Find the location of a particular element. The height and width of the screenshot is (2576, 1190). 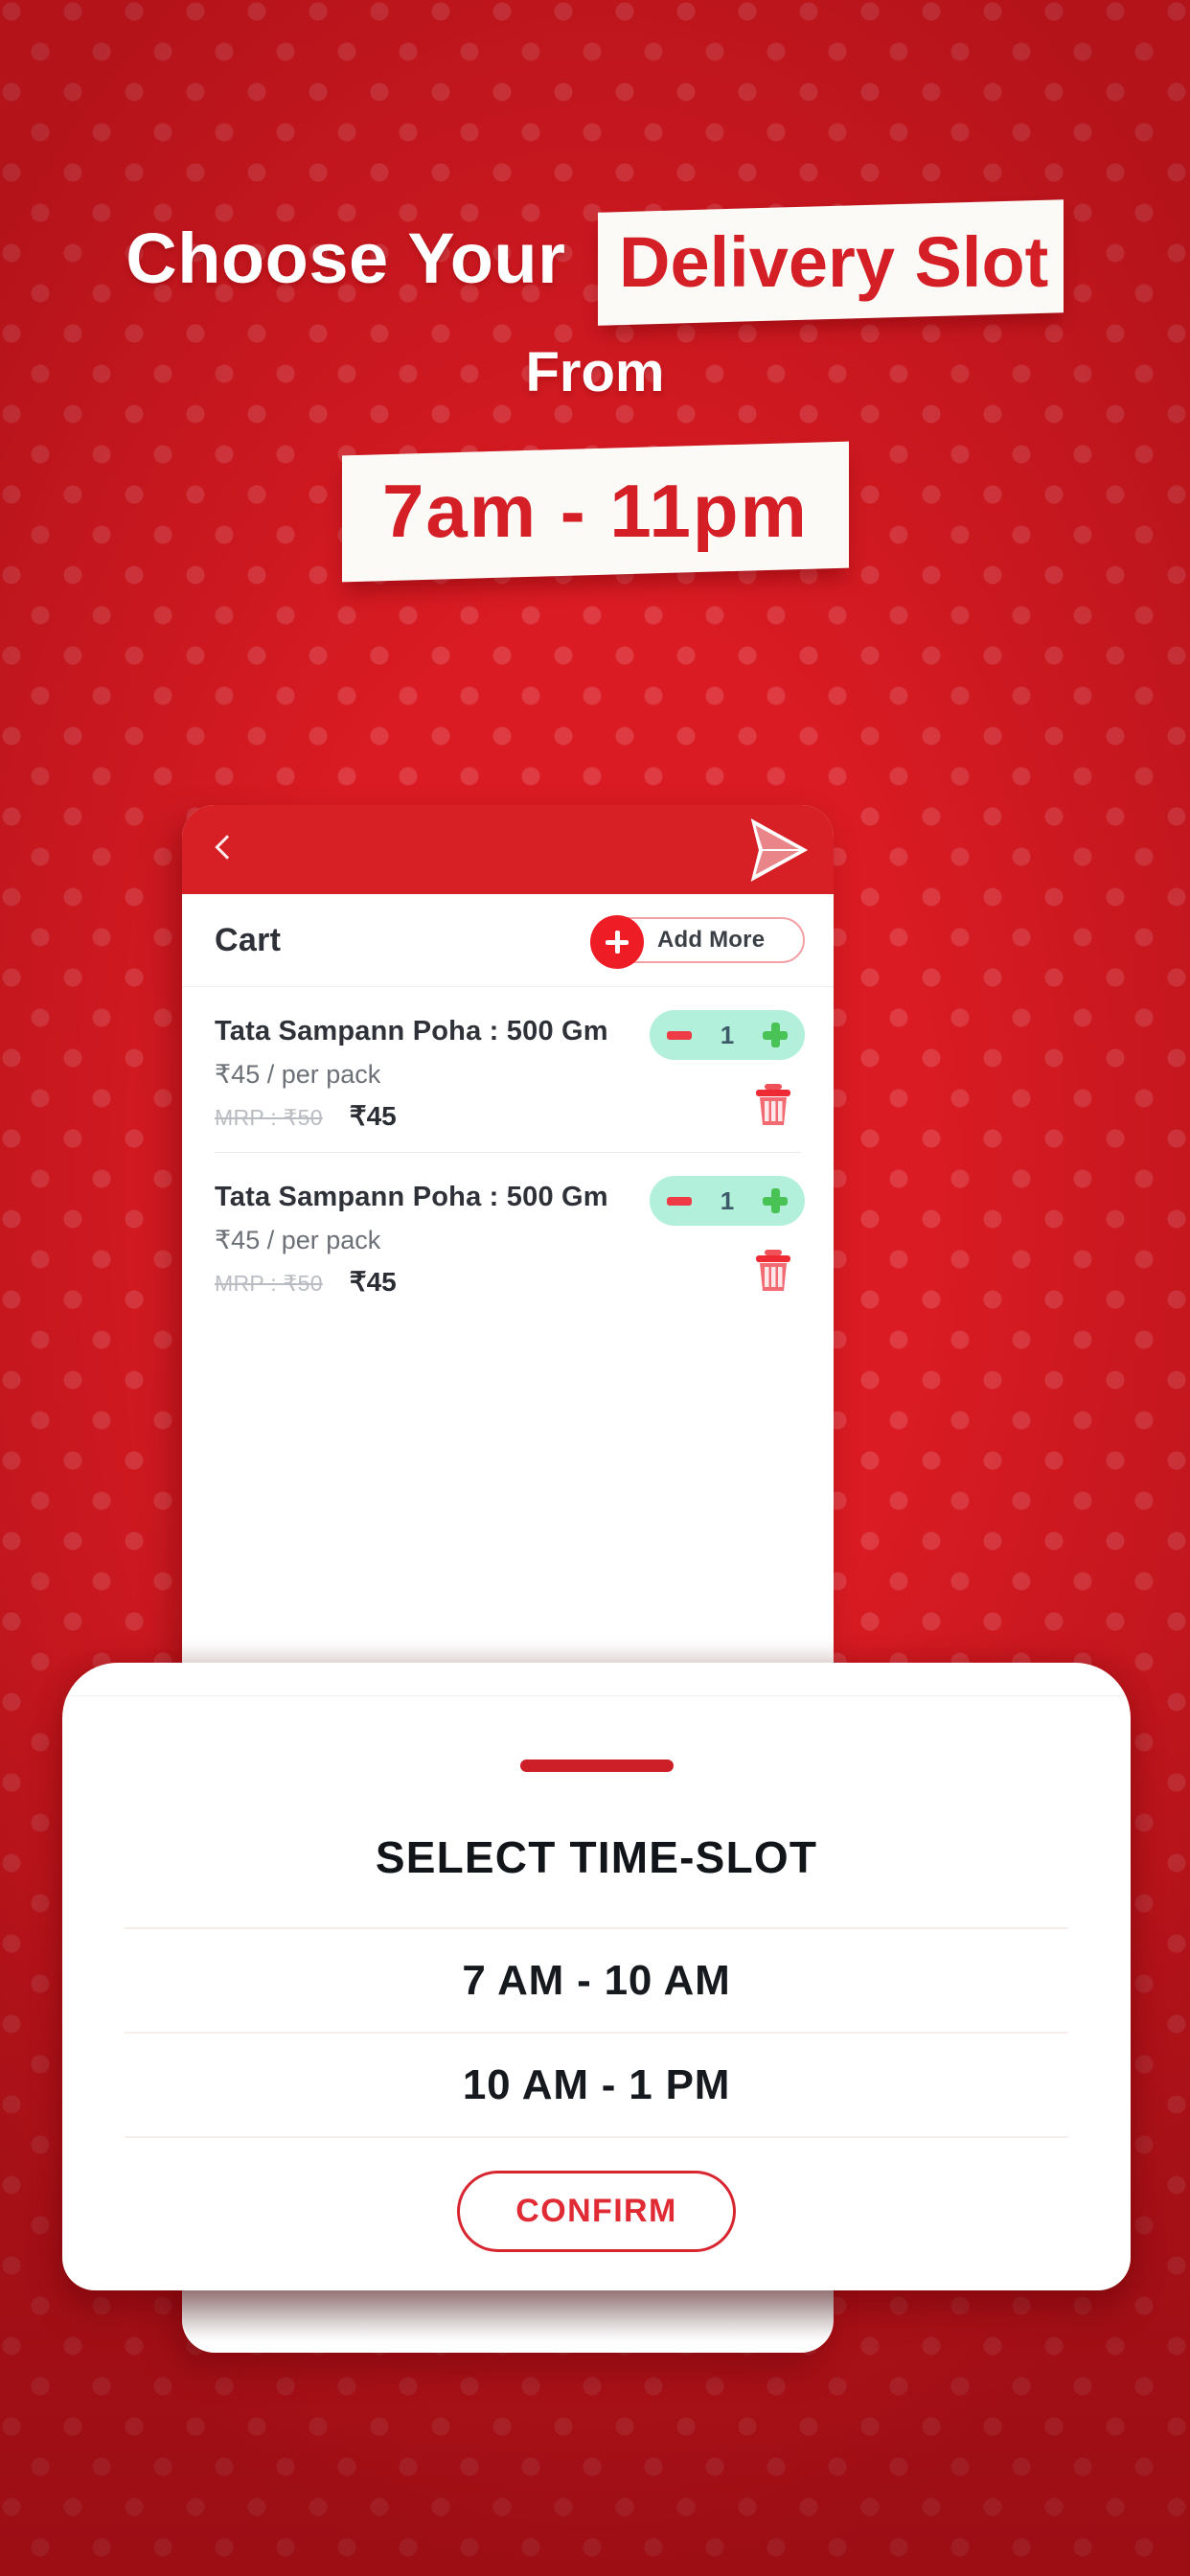

promo-subline: From is located at coordinates (595, 372).